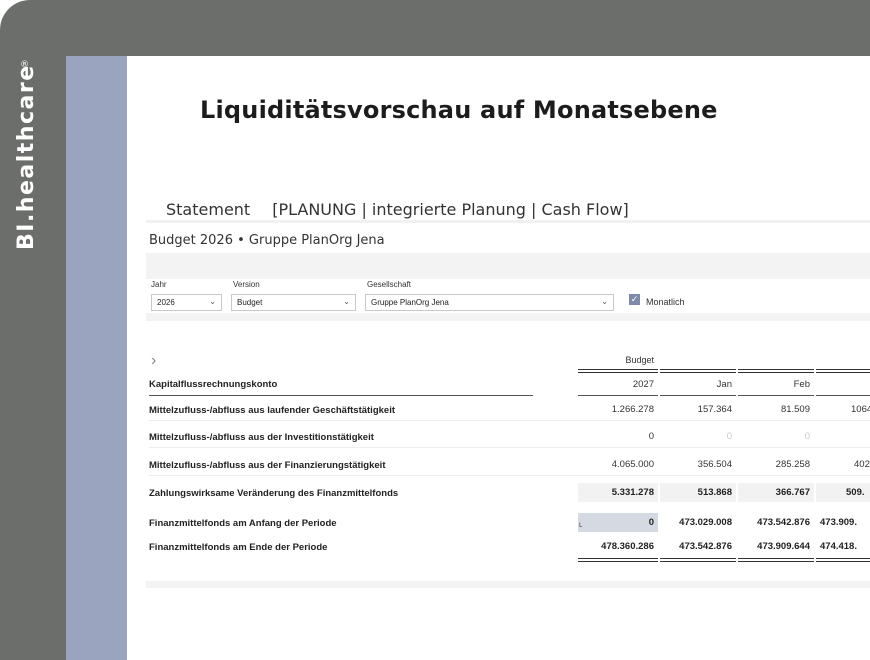  What do you see at coordinates (776, 546) in the screenshot?
I see `table-cell: 473.909.644` at bounding box center [776, 546].